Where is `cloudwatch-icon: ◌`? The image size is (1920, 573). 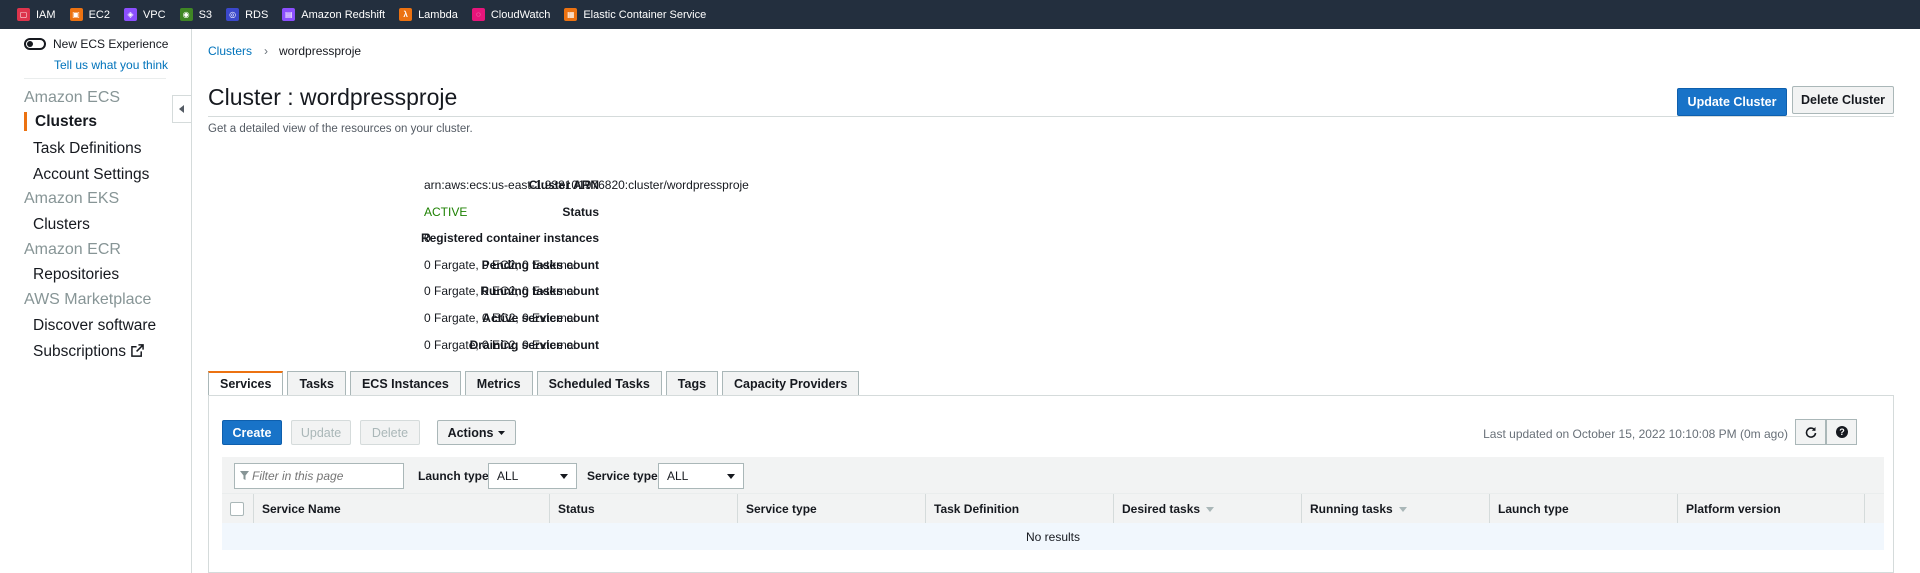
cloudwatch-icon: ◌ is located at coordinates (478, 14).